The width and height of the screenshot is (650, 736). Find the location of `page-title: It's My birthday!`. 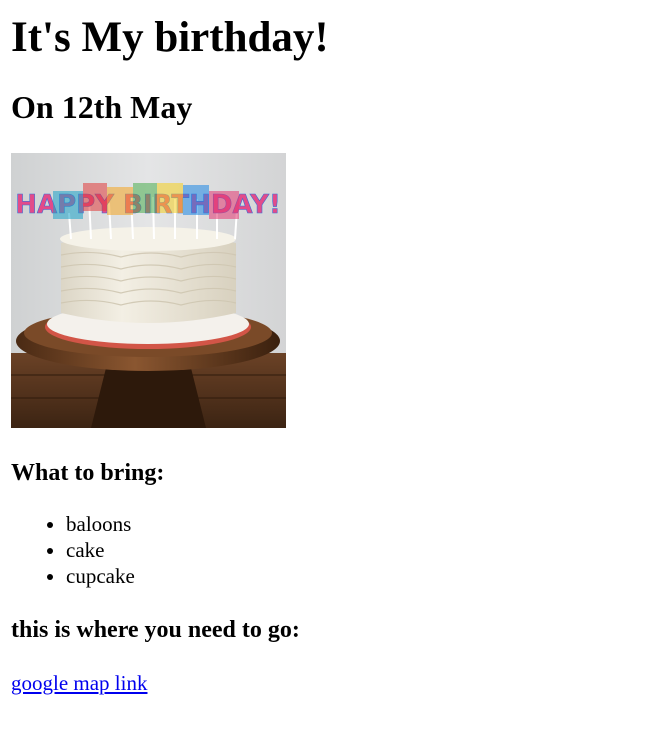

page-title: It's My birthday! is located at coordinates (170, 37).